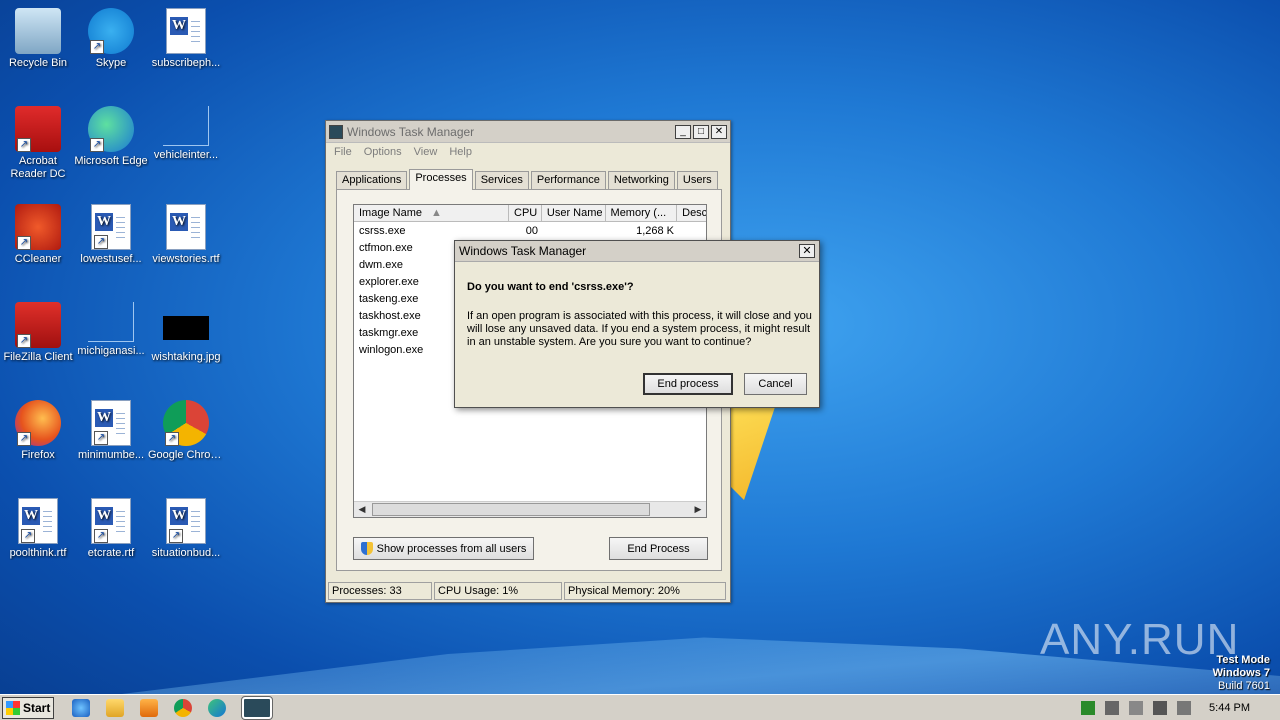 The image size is (1280, 720). Describe the element at coordinates (186, 333) in the screenshot. I see `desktop-icon: wishtaking.jpg` at that location.